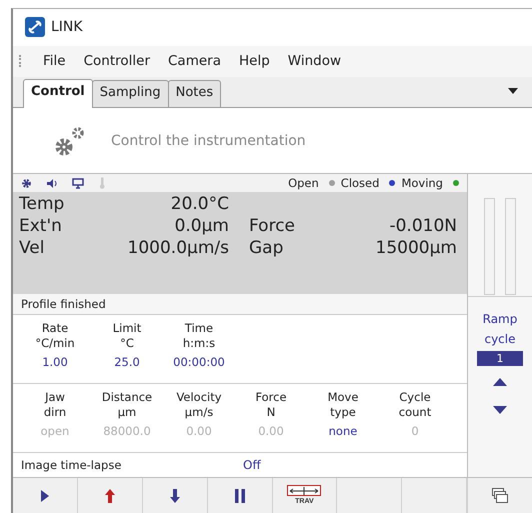 The height and width of the screenshot is (513, 532). What do you see at coordinates (127, 412) in the screenshot?
I see `column-heading: µm` at bounding box center [127, 412].